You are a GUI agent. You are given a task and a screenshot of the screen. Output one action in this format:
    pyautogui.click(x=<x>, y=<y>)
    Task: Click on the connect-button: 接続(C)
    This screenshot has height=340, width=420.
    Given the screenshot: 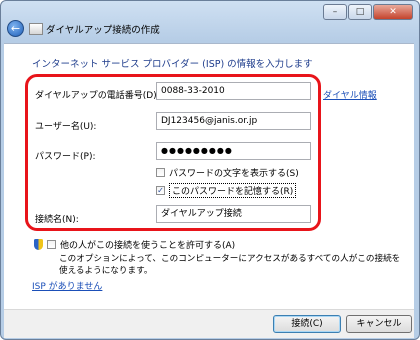 What is the action you would take?
    pyautogui.click(x=307, y=324)
    